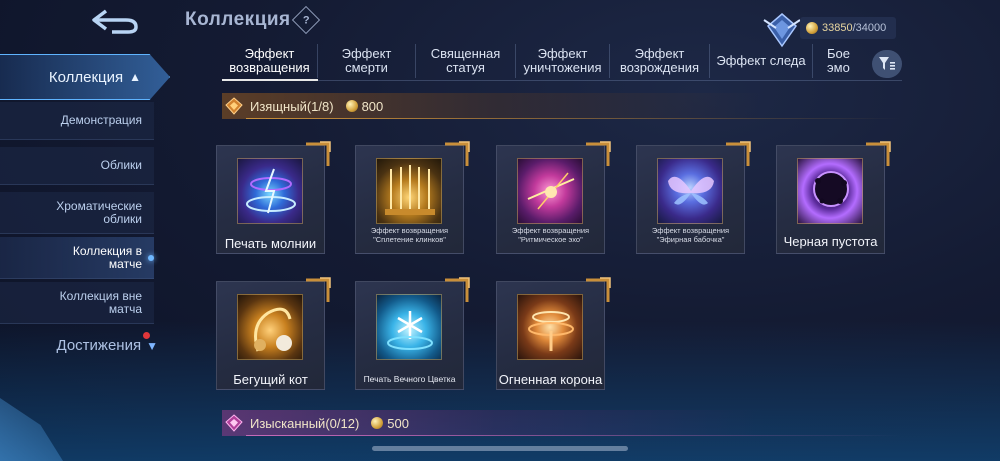 This screenshot has width=1000, height=461. I want to click on chevron-down-icon: ▼, so click(152, 345).